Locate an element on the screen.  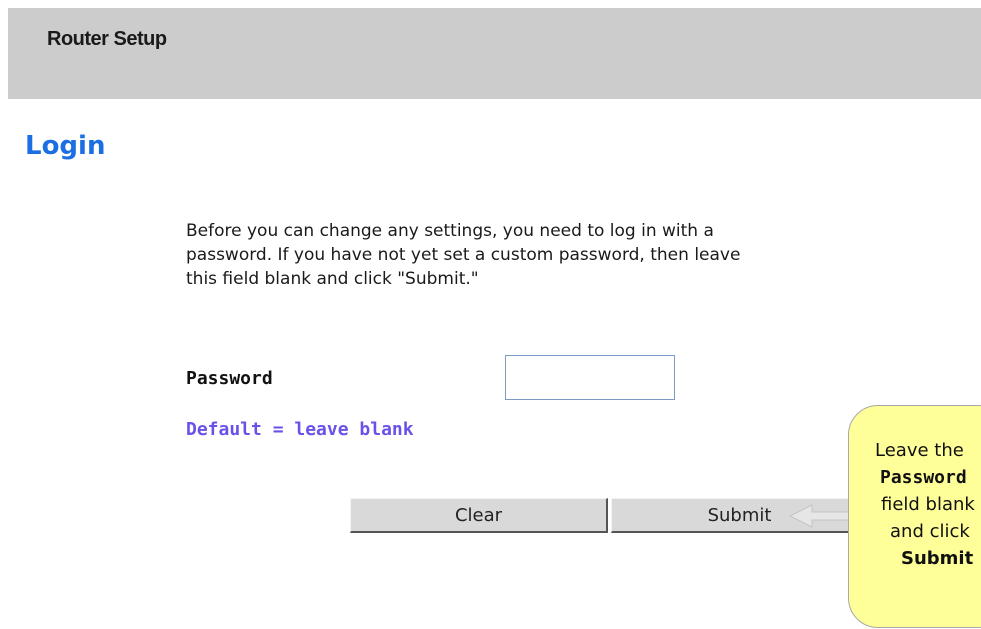
clear-button: Clear is located at coordinates (479, 515).